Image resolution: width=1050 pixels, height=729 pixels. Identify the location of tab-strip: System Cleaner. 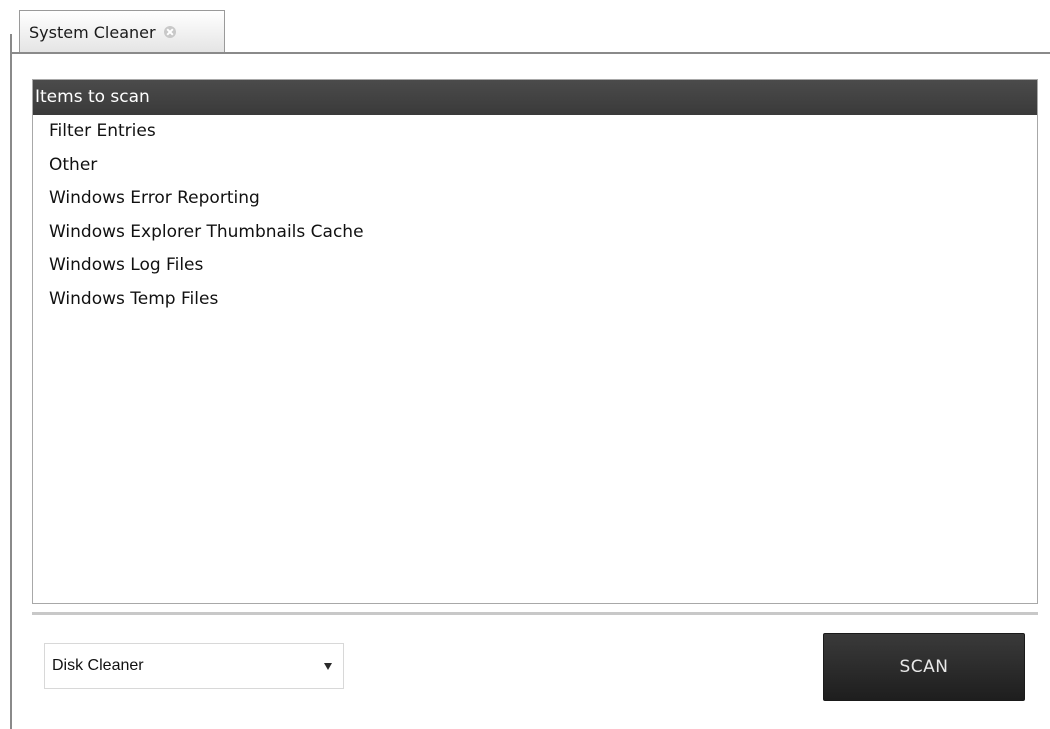
(525, 27).